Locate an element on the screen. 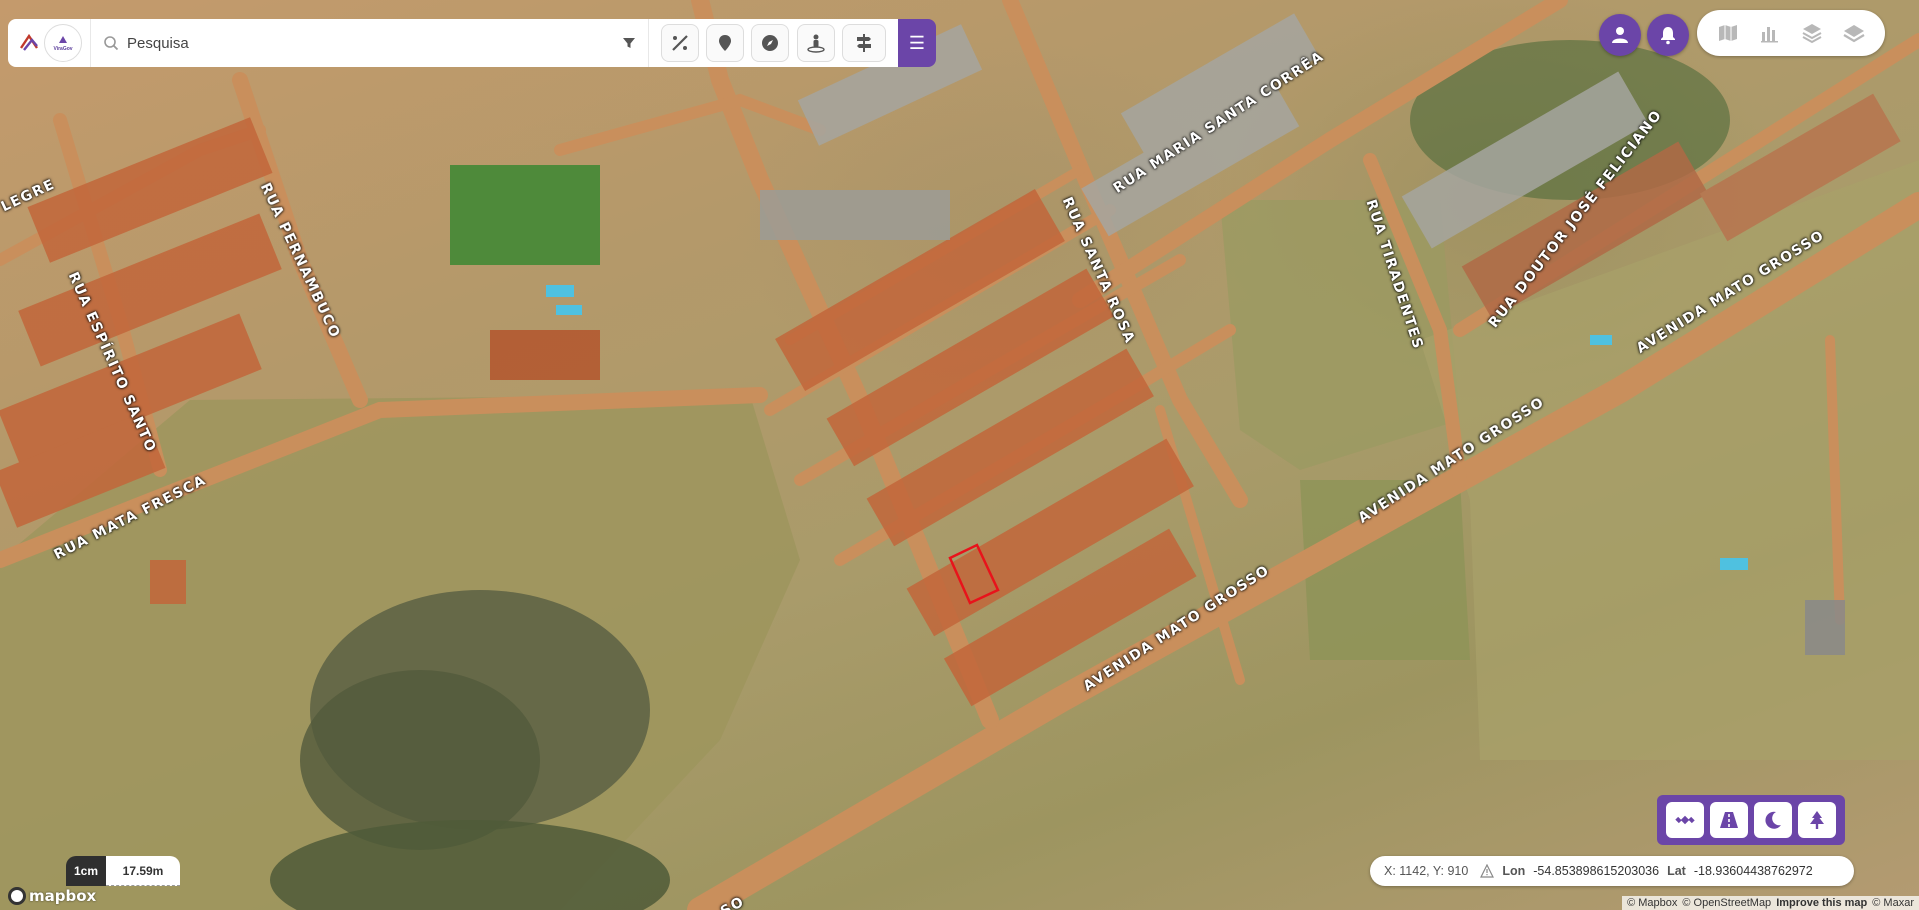 The width and height of the screenshot is (1919, 910). directions-button is located at coordinates (864, 43).